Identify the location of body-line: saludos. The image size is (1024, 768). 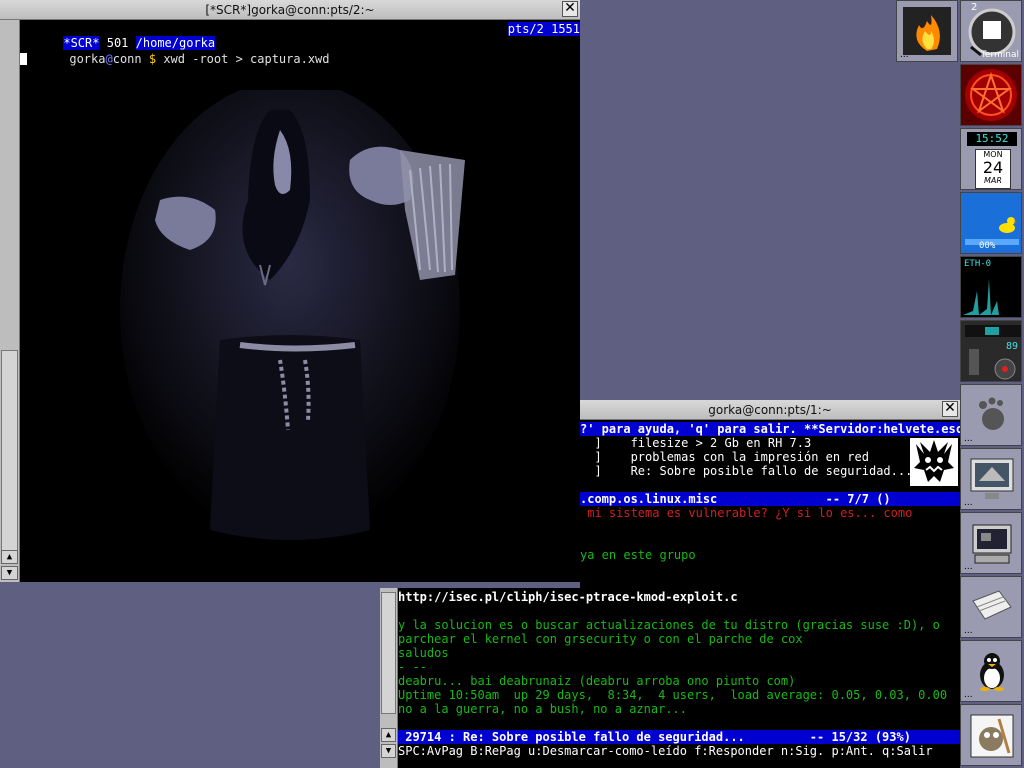
(423, 653).